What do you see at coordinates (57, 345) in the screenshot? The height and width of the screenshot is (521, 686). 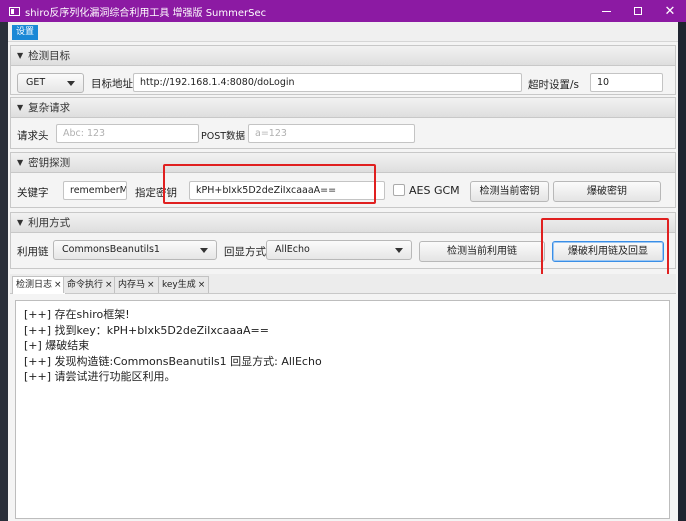 I see `log-line: [+] 爆破结束` at bounding box center [57, 345].